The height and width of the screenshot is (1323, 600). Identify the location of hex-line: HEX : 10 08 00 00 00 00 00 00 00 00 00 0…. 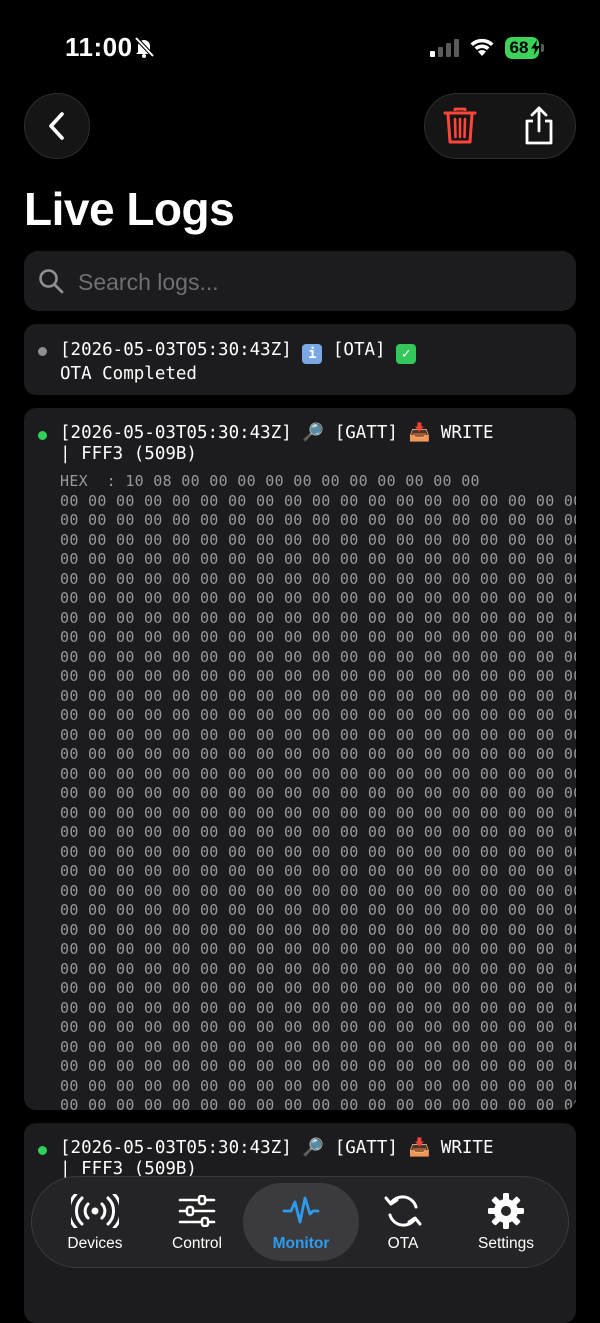
(270, 481).